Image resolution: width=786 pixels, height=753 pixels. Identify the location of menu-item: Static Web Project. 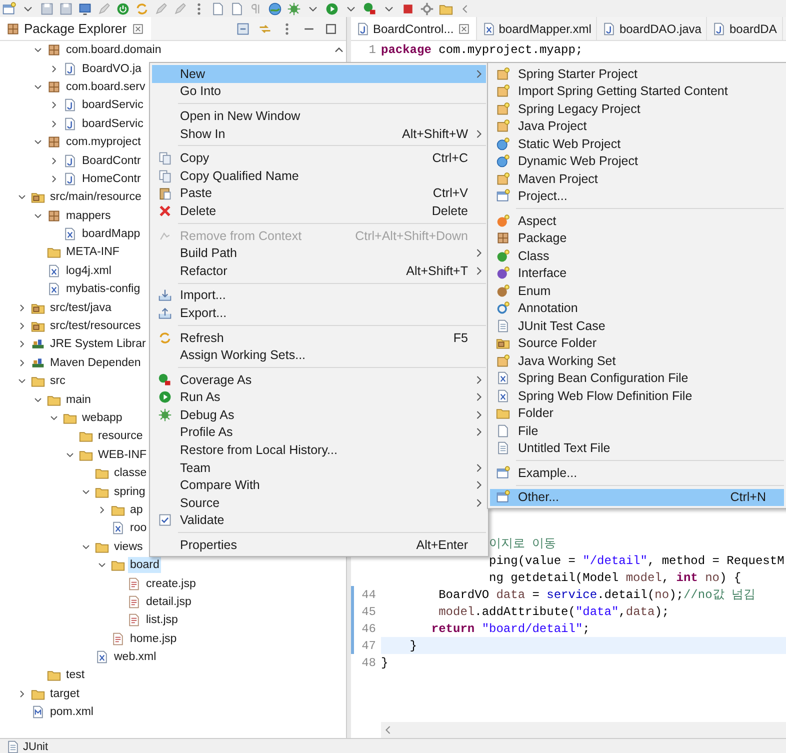
(637, 143).